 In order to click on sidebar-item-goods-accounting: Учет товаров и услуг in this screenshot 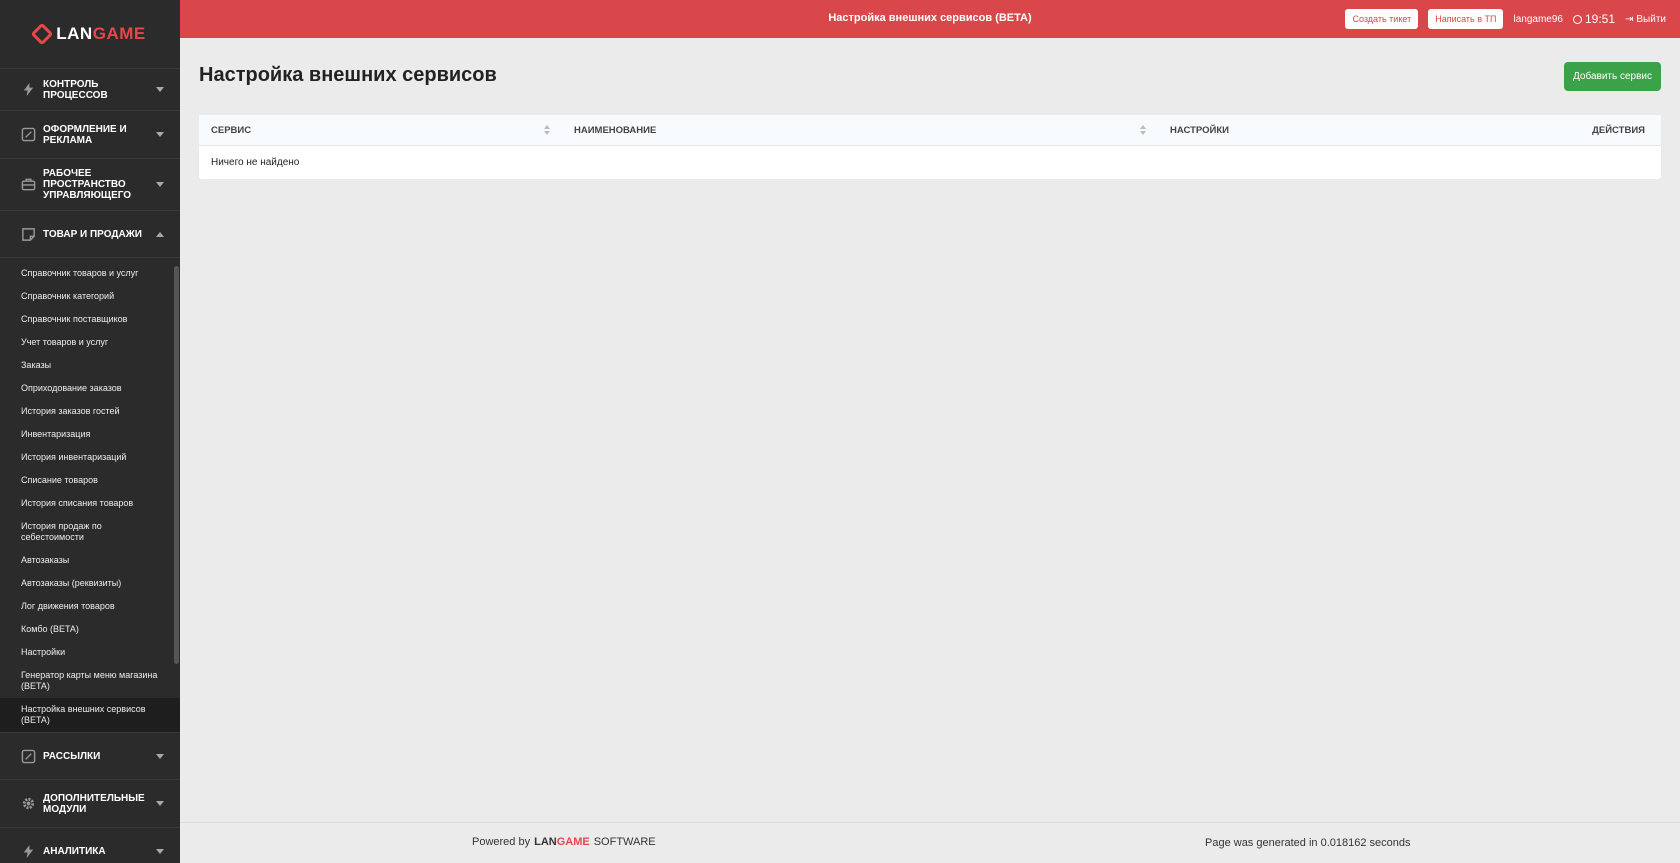, I will do `click(90, 342)`.